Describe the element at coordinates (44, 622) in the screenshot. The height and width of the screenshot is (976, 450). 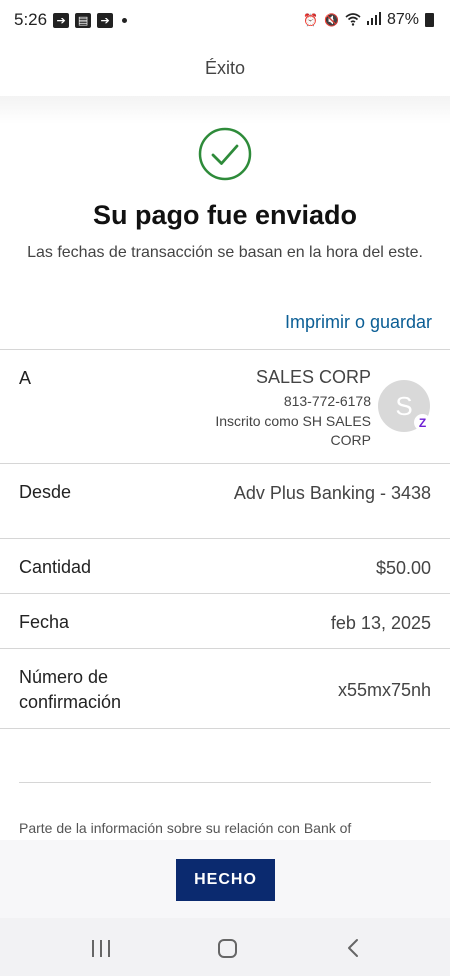
I see `date-label: Fecha` at that location.